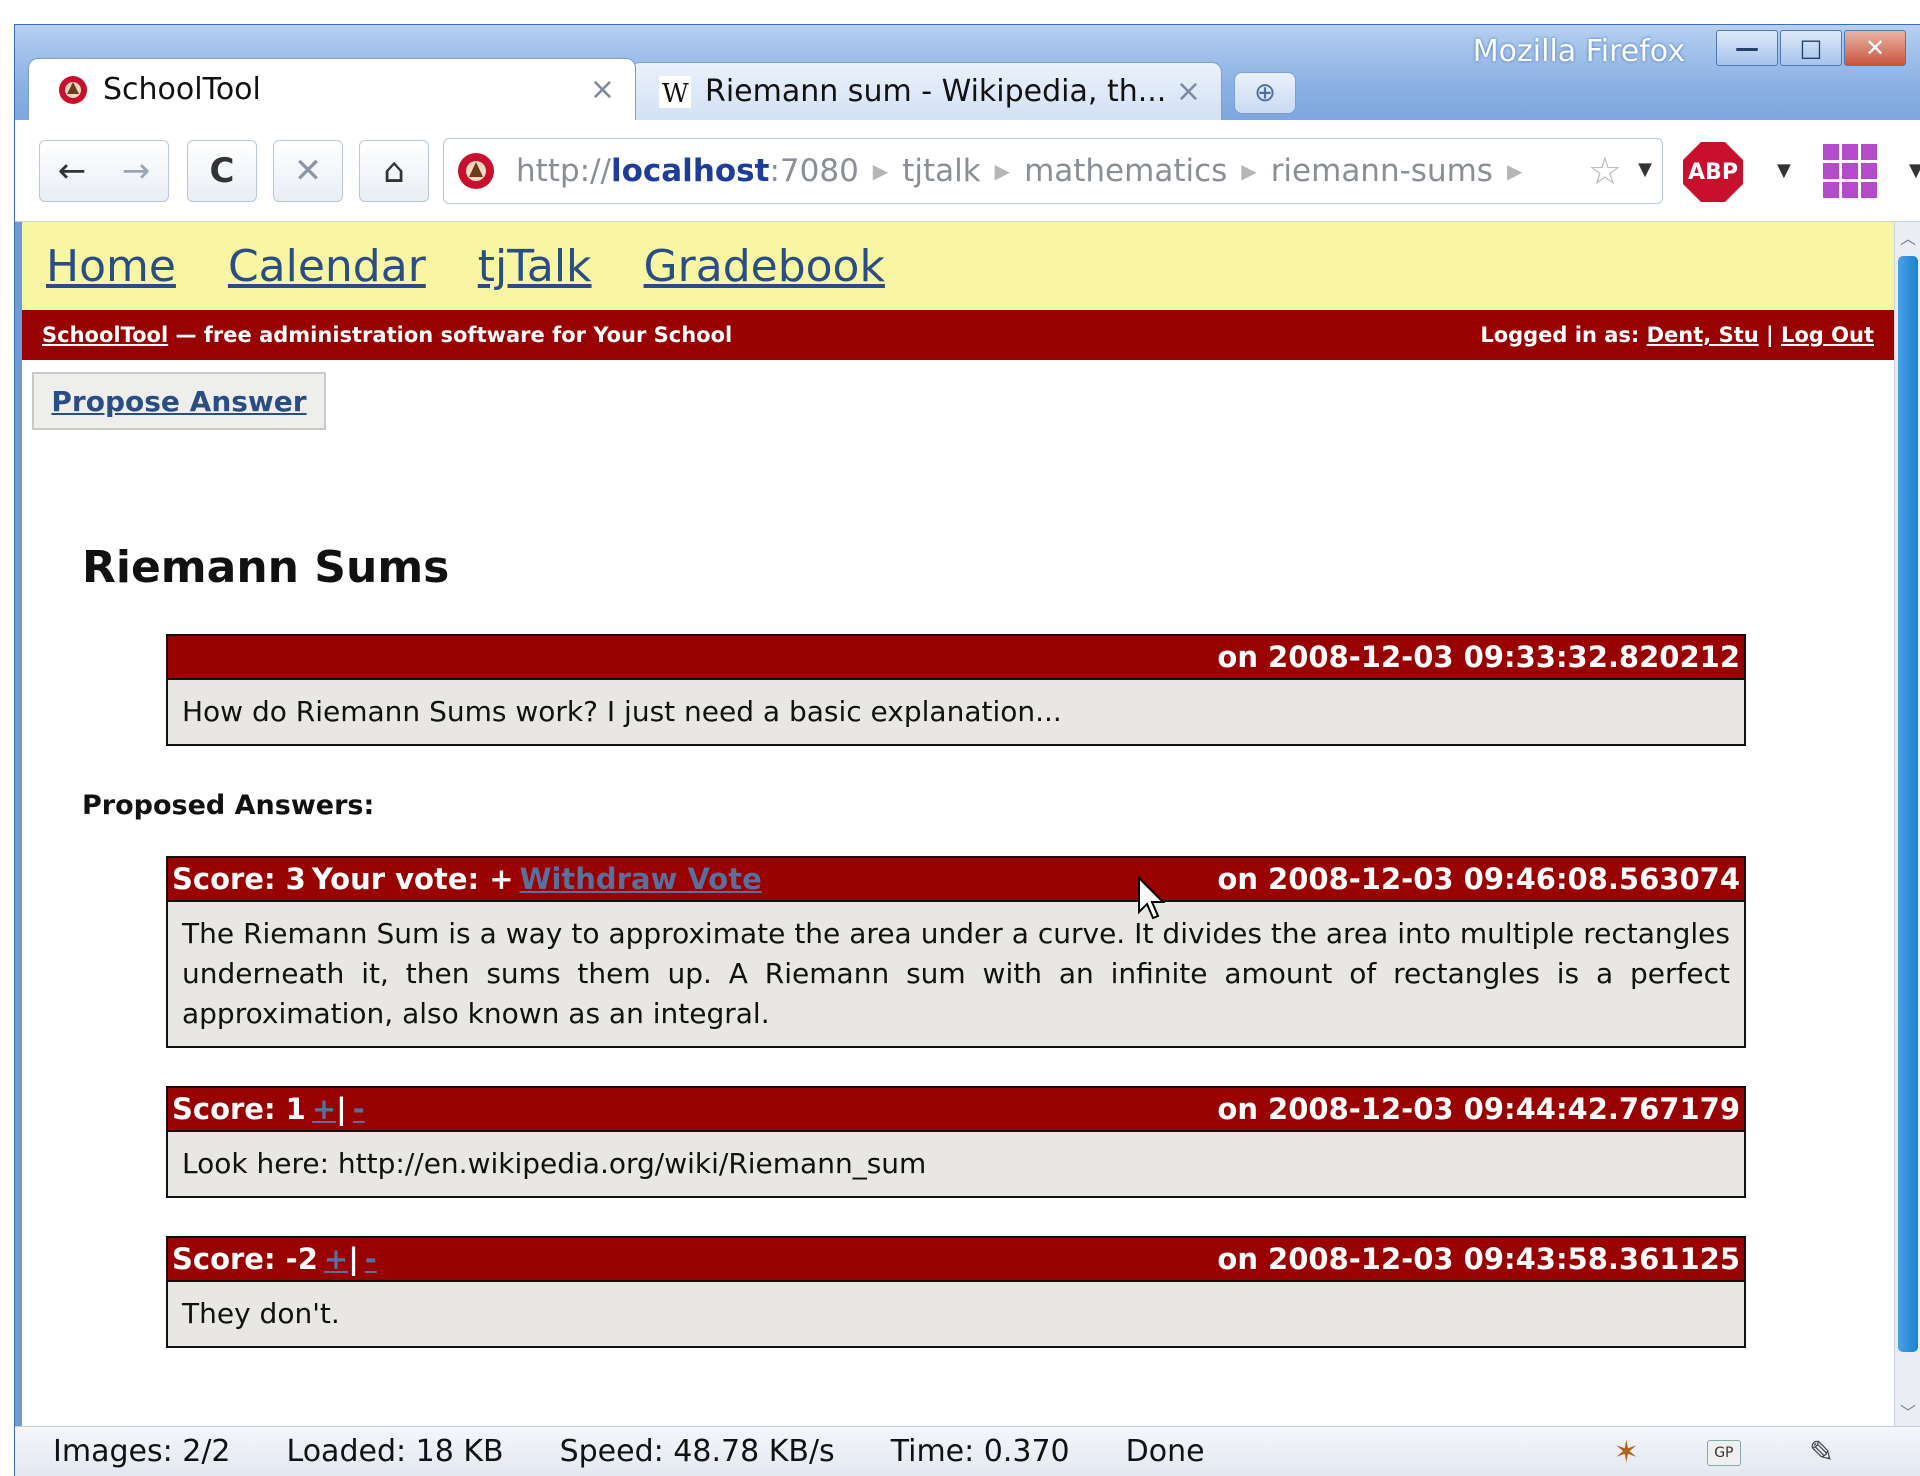  Describe the element at coordinates (690, 171) in the screenshot. I see `url-host: localhost` at that location.